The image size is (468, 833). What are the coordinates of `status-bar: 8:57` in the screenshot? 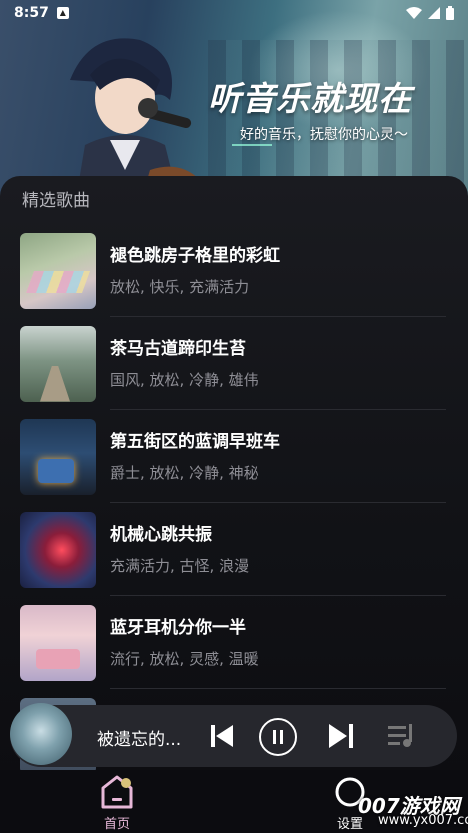 It's located at (234, 13).